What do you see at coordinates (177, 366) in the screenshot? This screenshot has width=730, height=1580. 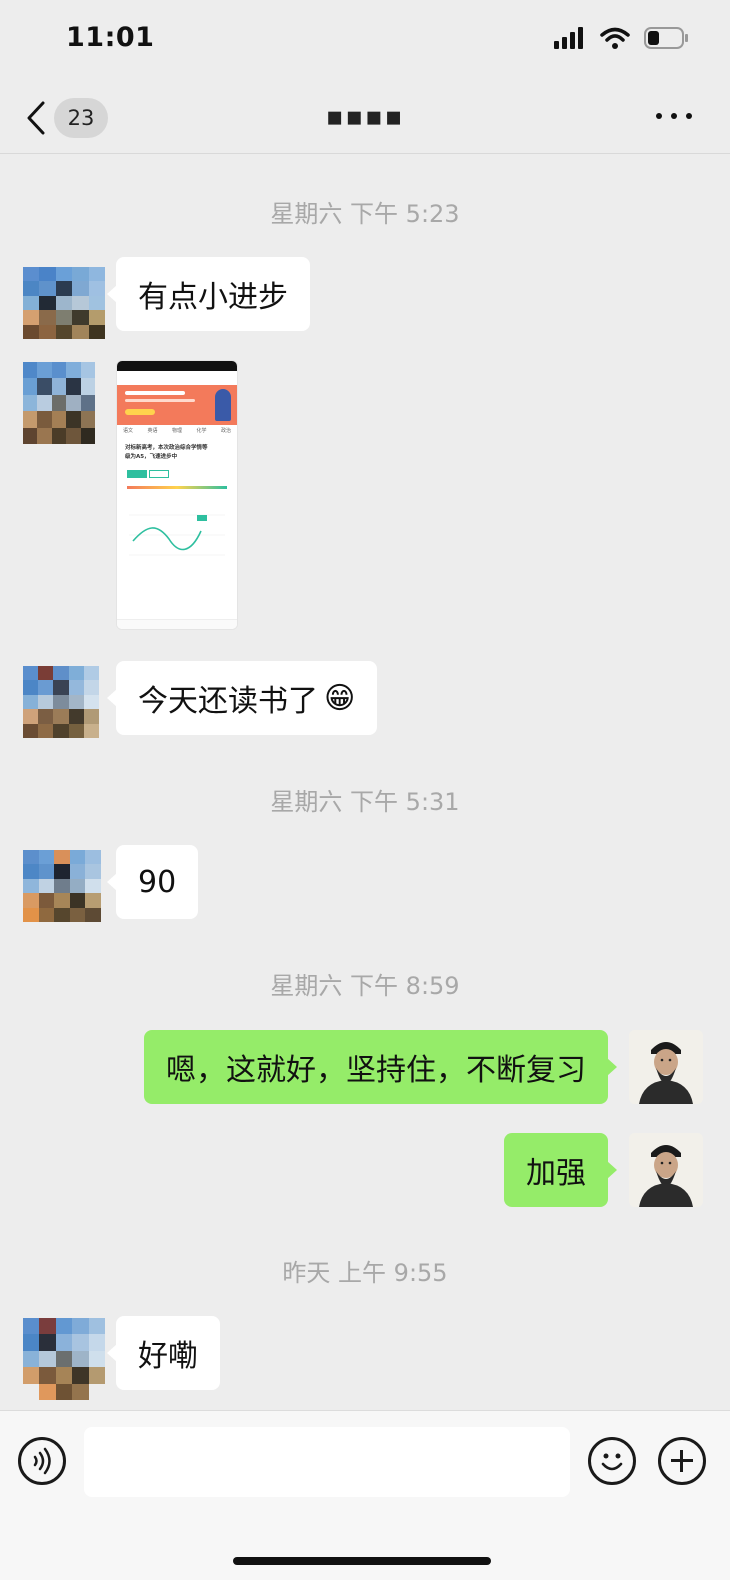 I see `screenshot-status-bar` at bounding box center [177, 366].